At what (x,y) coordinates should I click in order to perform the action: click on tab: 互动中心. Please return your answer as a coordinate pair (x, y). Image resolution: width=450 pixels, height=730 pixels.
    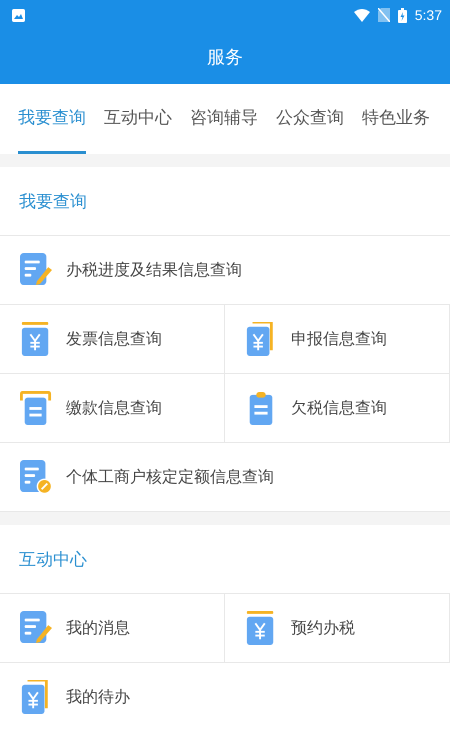
    Looking at the image, I should click on (138, 119).